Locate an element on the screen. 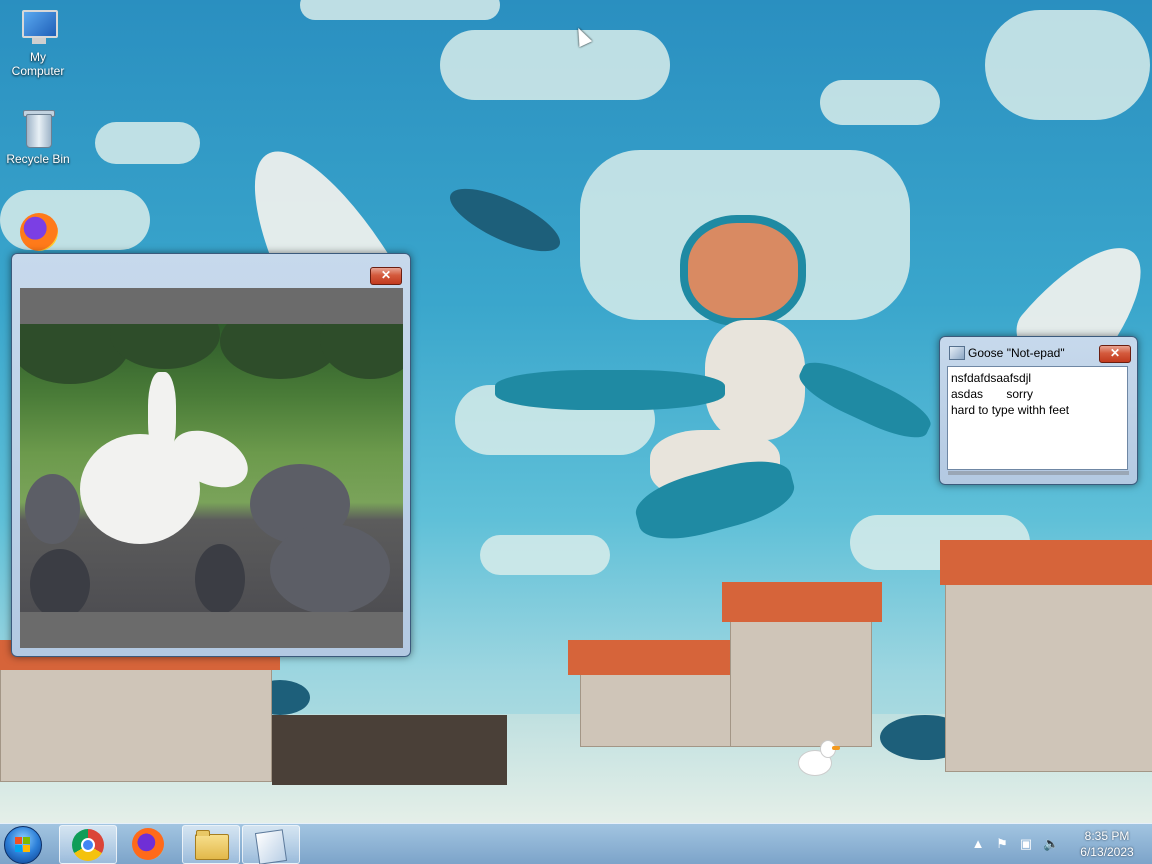  clock-time: 8:35 PM is located at coordinates (1107, 836).